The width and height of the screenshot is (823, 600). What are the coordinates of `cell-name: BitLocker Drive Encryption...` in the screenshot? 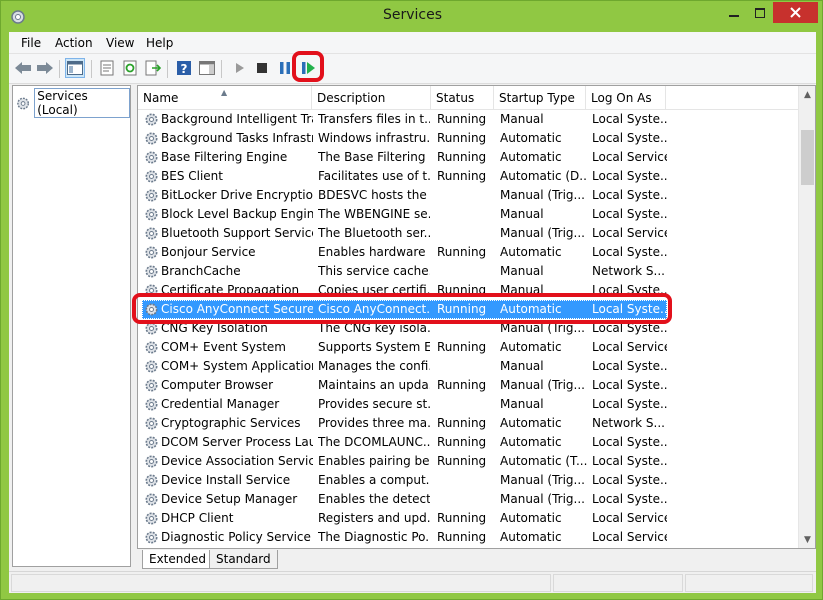 It's located at (237, 195).